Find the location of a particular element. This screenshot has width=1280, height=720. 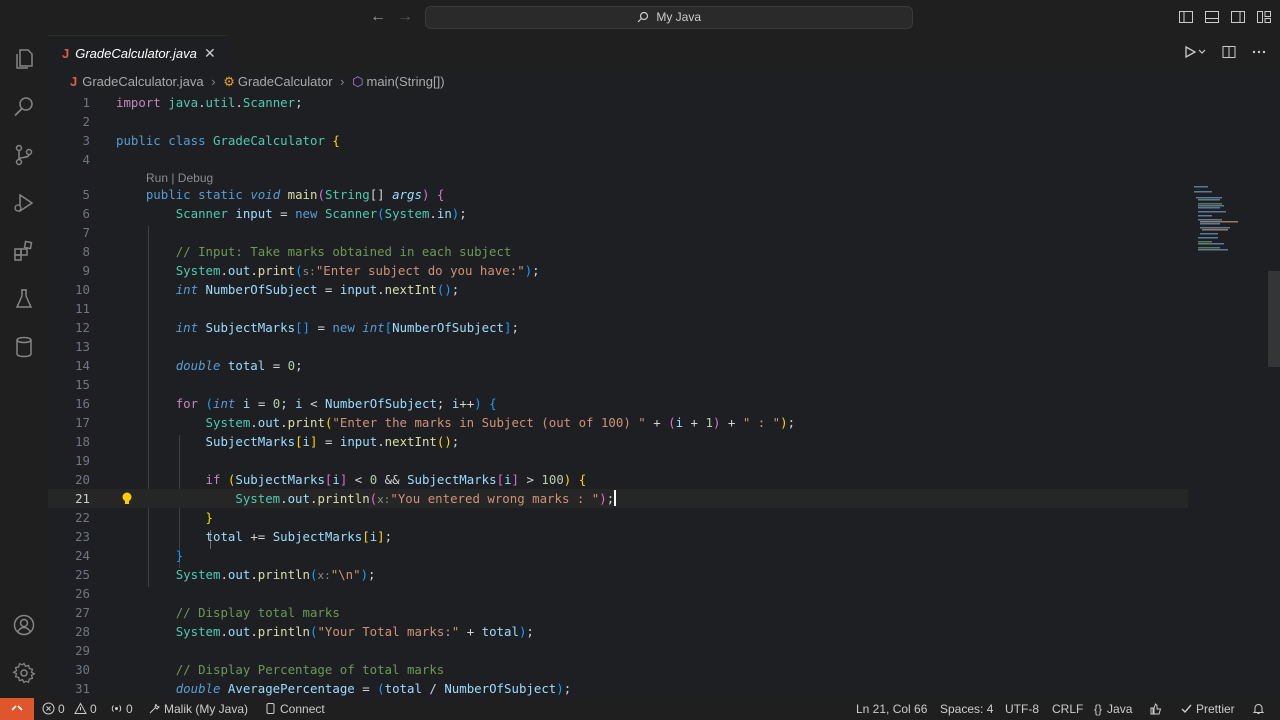

error-count: 0 is located at coordinates (61, 709).